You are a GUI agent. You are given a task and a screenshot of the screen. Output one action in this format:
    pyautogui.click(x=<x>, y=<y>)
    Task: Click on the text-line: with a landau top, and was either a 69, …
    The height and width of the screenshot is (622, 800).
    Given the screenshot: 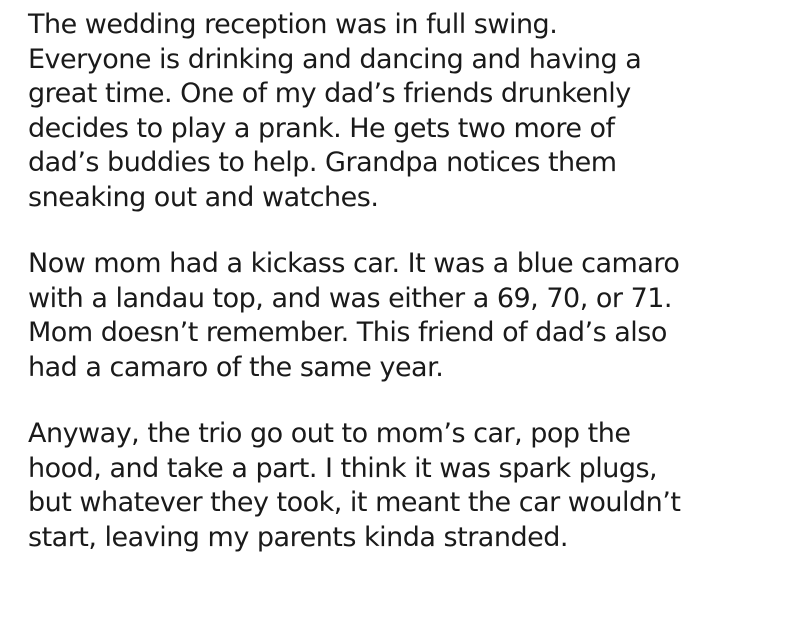 What is the action you would take?
    pyautogui.click(x=350, y=298)
    